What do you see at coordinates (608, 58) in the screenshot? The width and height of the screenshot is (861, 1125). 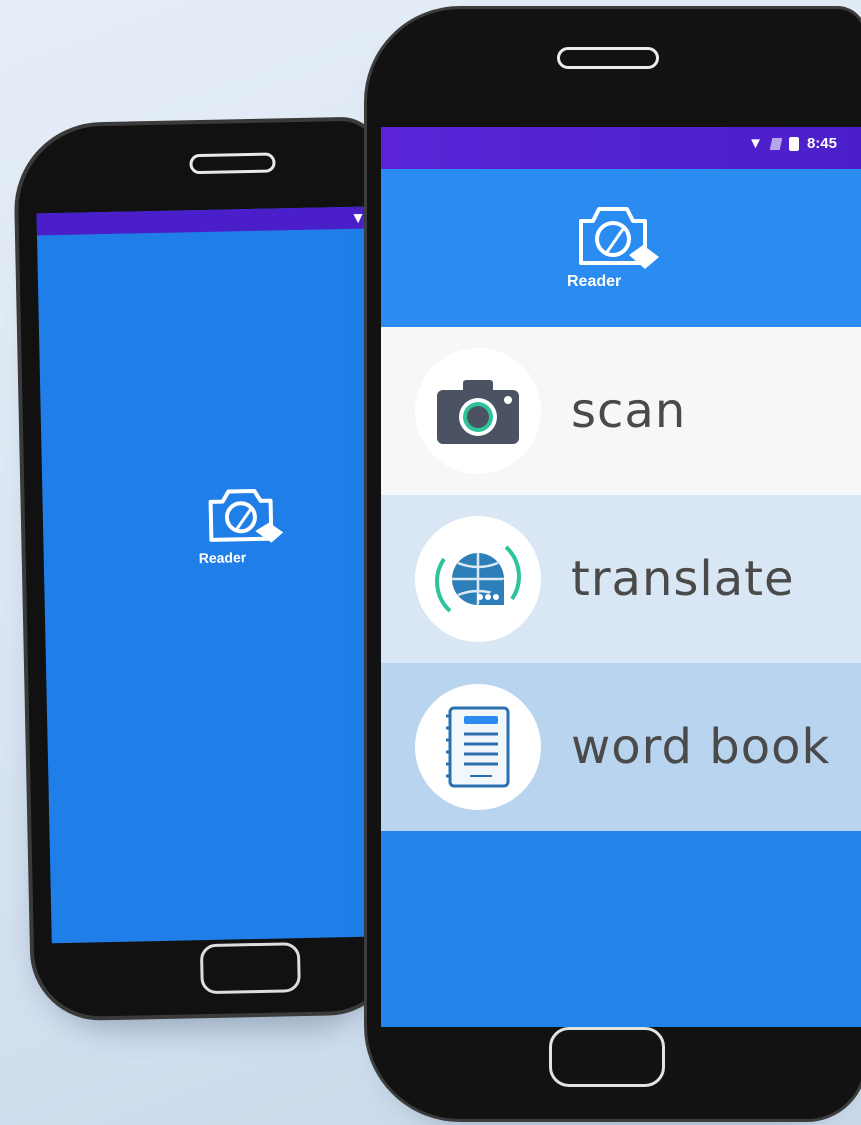 I see `front-phone-speaker` at bounding box center [608, 58].